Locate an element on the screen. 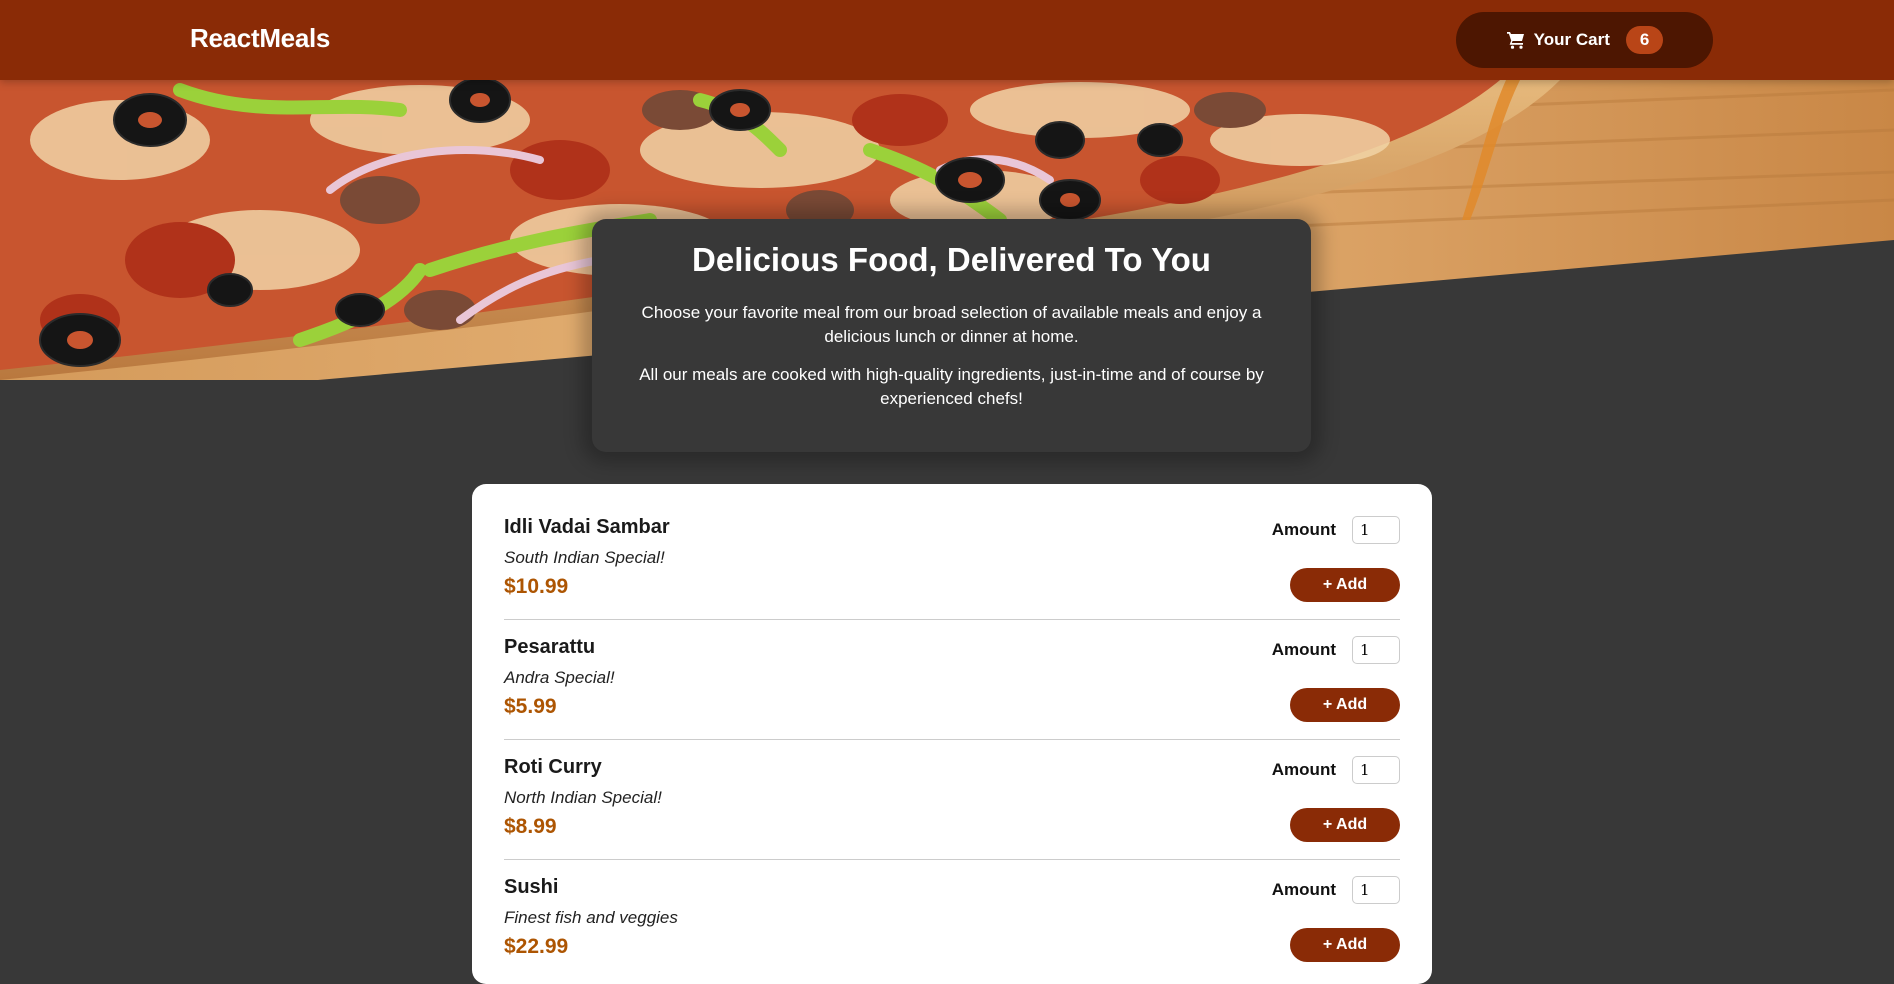 This screenshot has height=984, width=1894. meal-description: North Indian Special! is located at coordinates (583, 797).